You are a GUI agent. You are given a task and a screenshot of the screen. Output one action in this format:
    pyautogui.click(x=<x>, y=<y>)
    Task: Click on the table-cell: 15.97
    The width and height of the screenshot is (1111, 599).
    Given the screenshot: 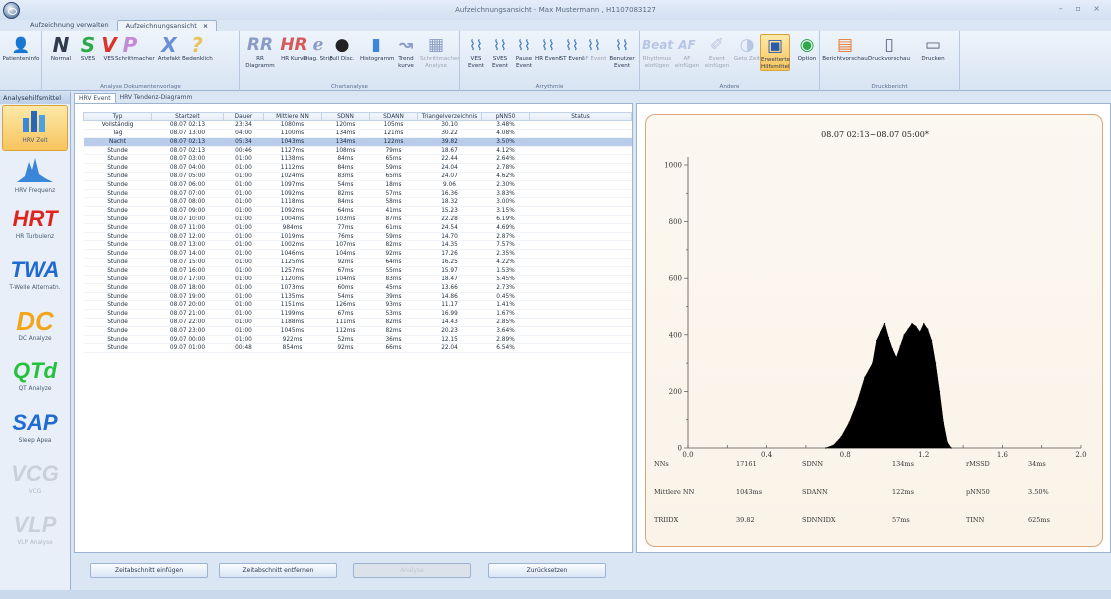 What is the action you would take?
    pyautogui.click(x=449, y=271)
    